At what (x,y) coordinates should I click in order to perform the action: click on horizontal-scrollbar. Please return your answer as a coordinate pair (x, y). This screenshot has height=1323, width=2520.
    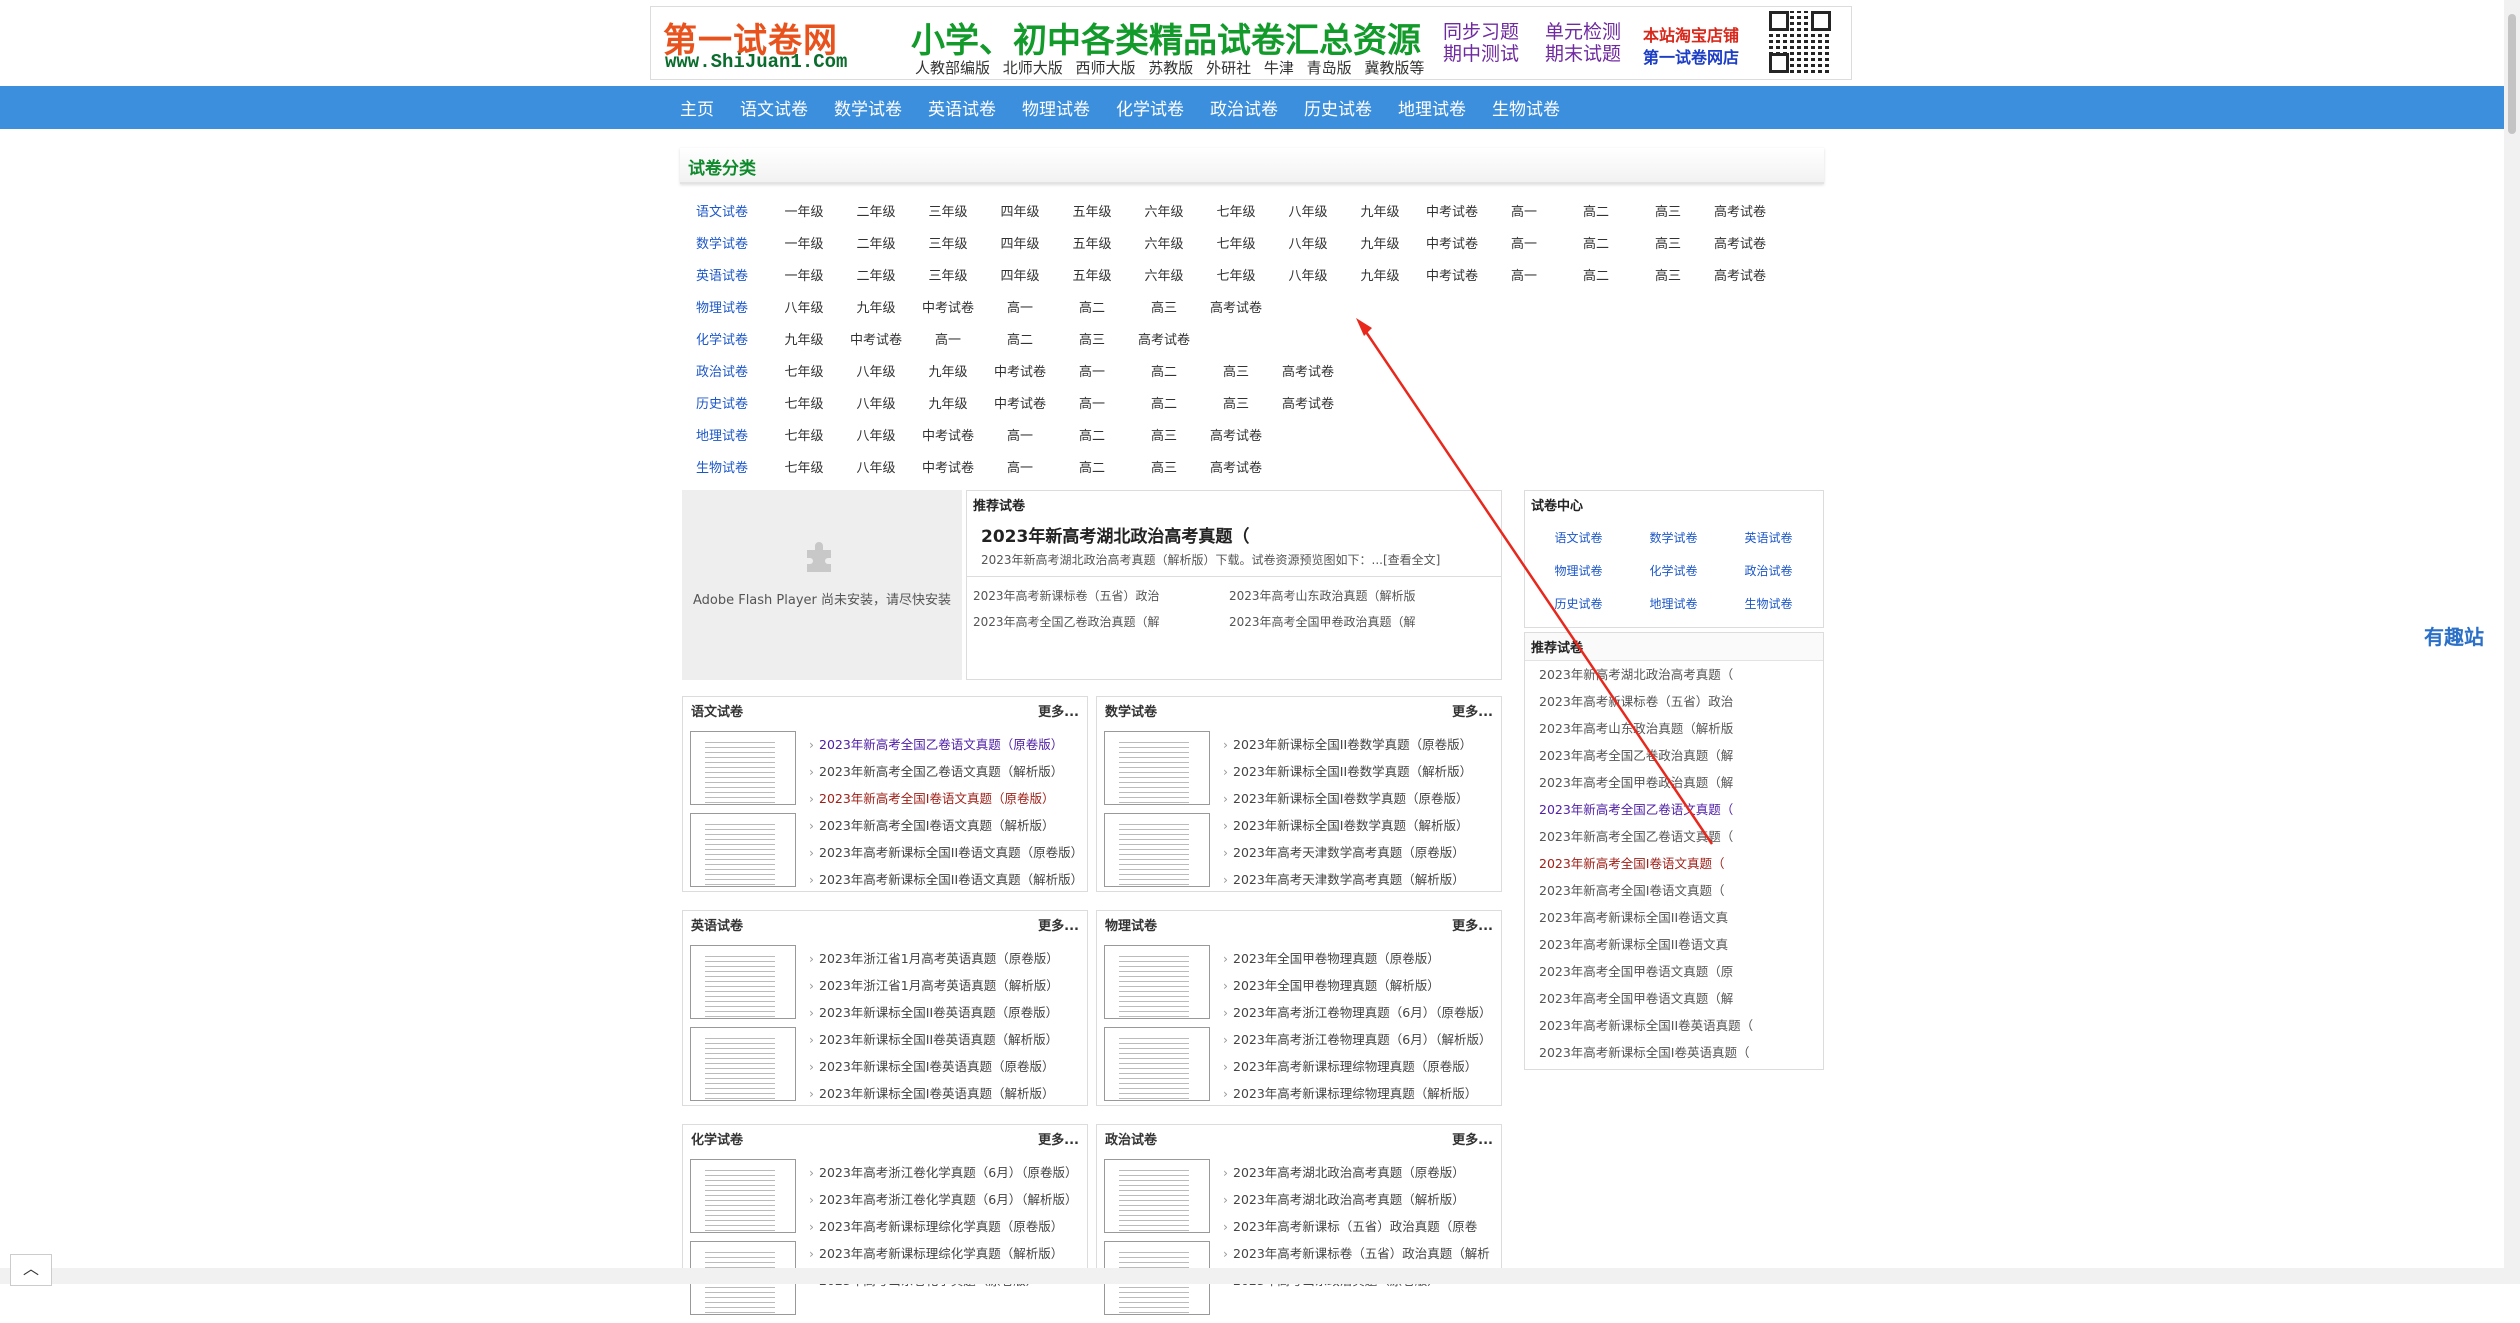
    Looking at the image, I should click on (1252, 1276).